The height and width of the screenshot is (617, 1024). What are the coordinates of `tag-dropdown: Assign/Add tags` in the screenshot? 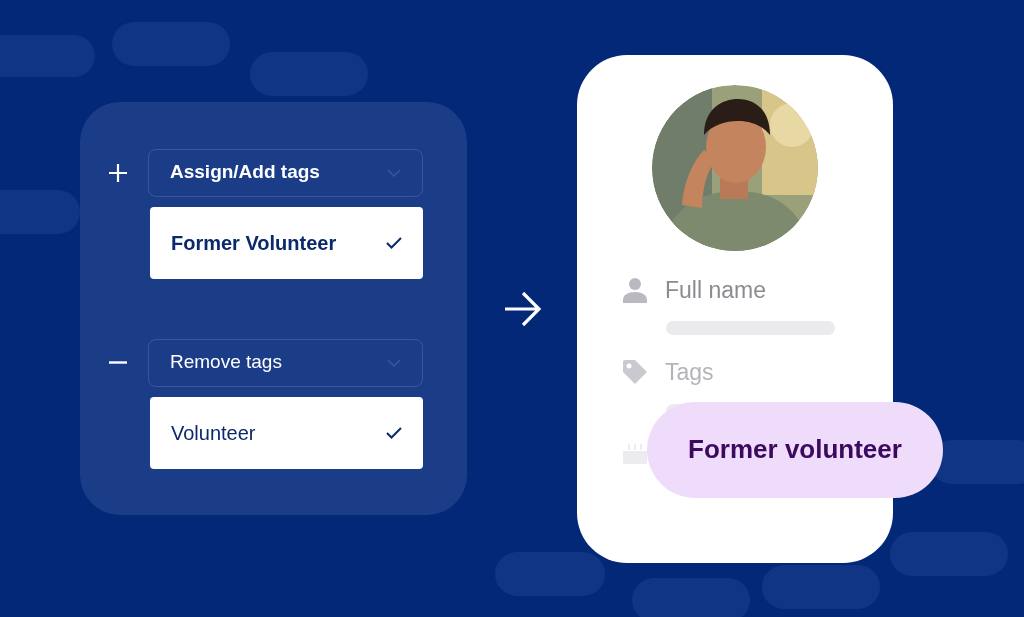 It's located at (285, 172).